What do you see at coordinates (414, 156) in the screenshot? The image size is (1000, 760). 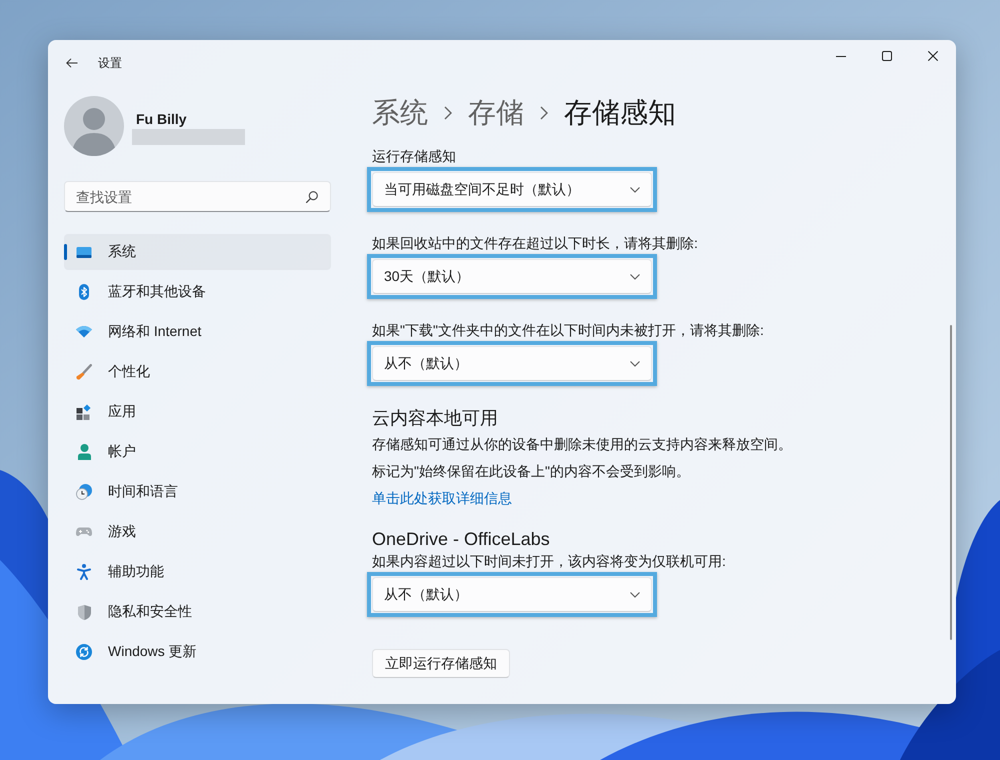 I see `setting-label: 运行存储感知` at bounding box center [414, 156].